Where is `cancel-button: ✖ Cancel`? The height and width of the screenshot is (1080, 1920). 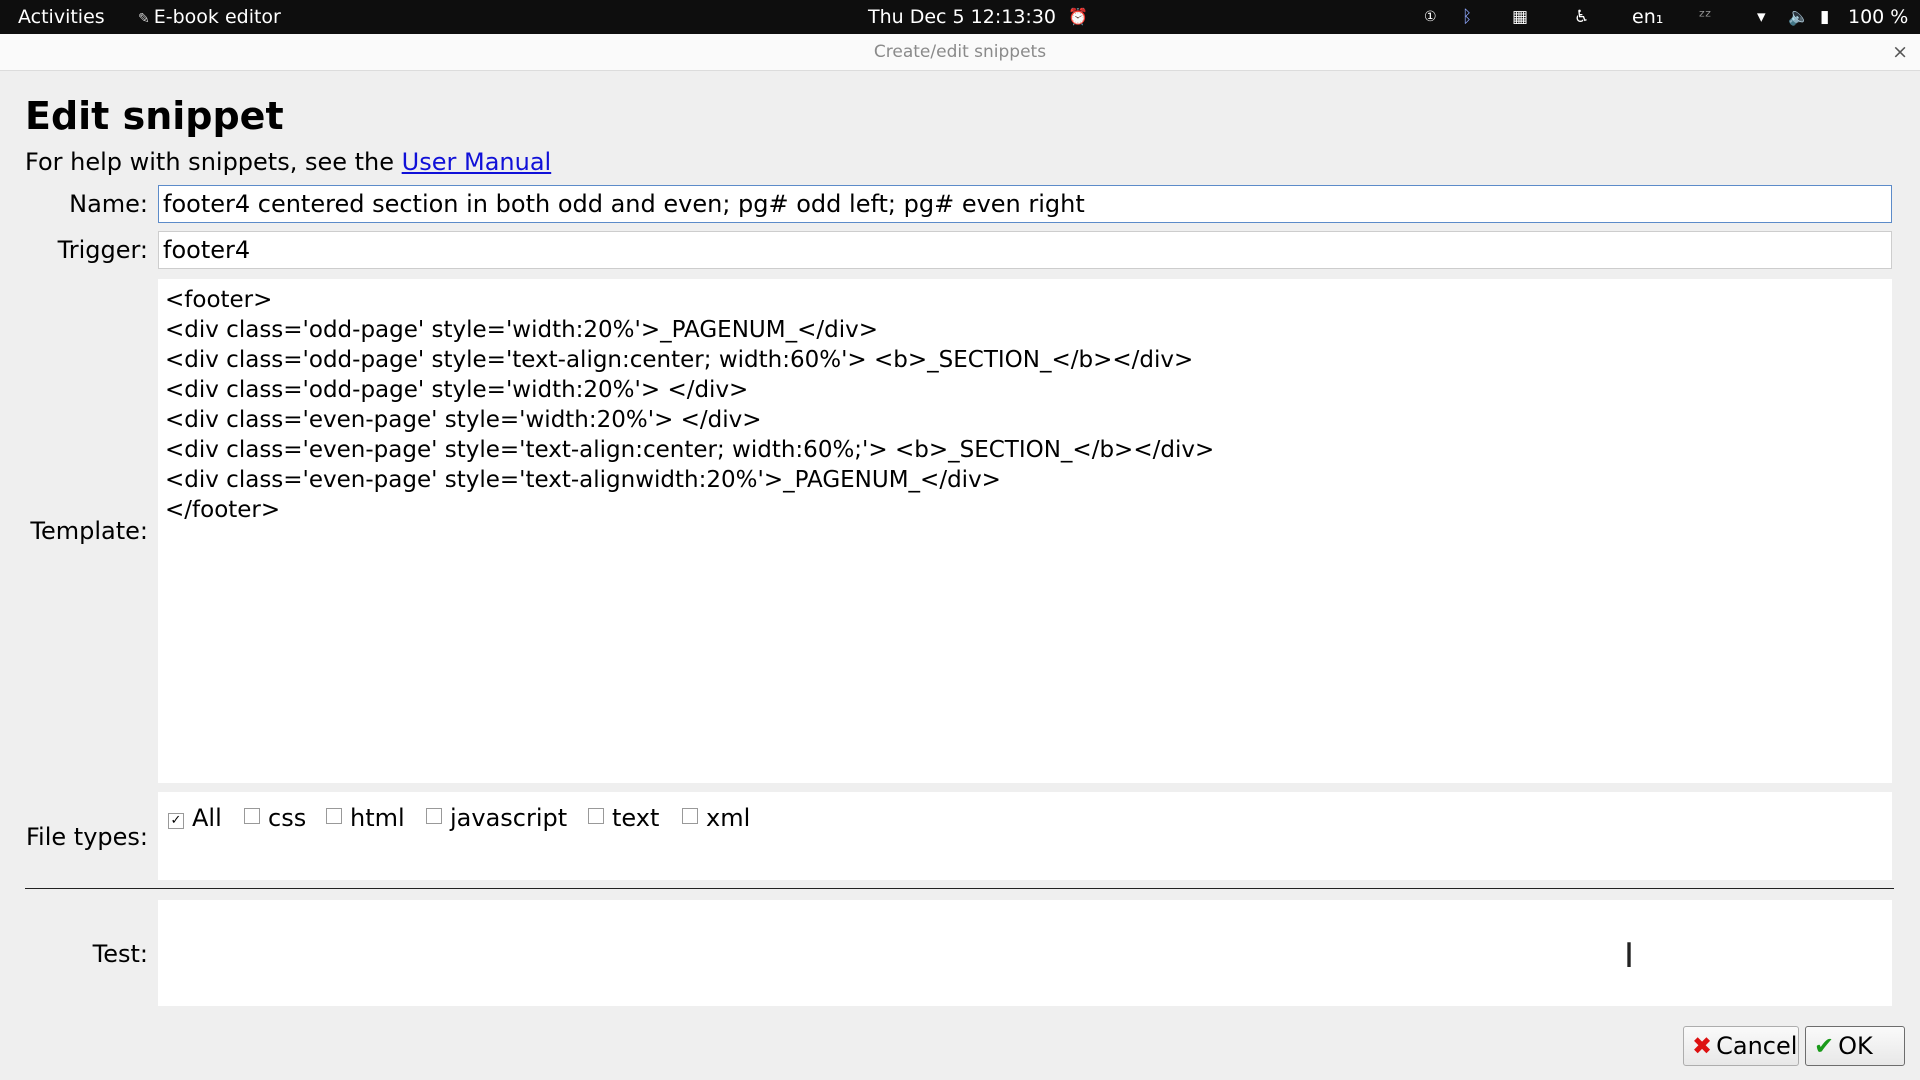
cancel-button: ✖ Cancel is located at coordinates (1741, 1046).